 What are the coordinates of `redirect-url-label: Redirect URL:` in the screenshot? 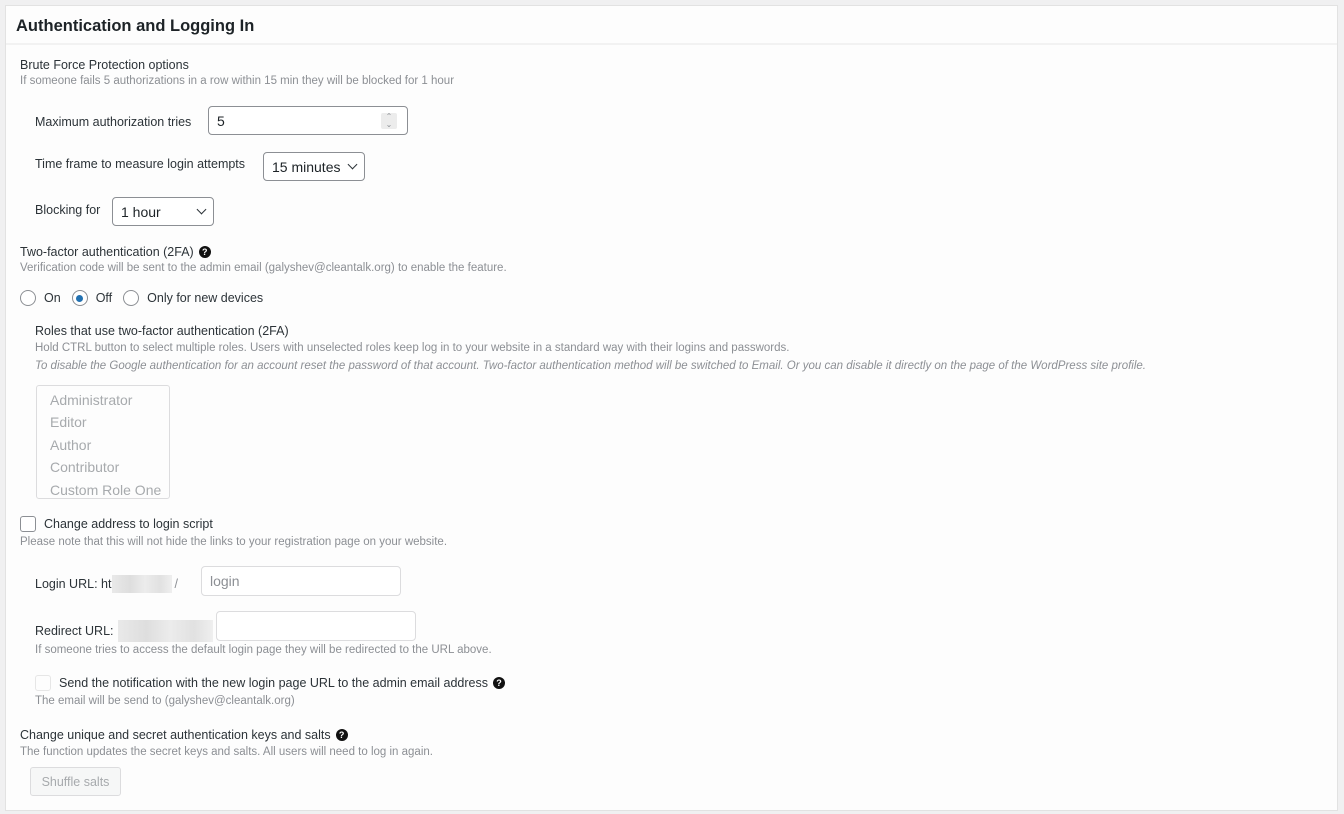 It's located at (124, 631).